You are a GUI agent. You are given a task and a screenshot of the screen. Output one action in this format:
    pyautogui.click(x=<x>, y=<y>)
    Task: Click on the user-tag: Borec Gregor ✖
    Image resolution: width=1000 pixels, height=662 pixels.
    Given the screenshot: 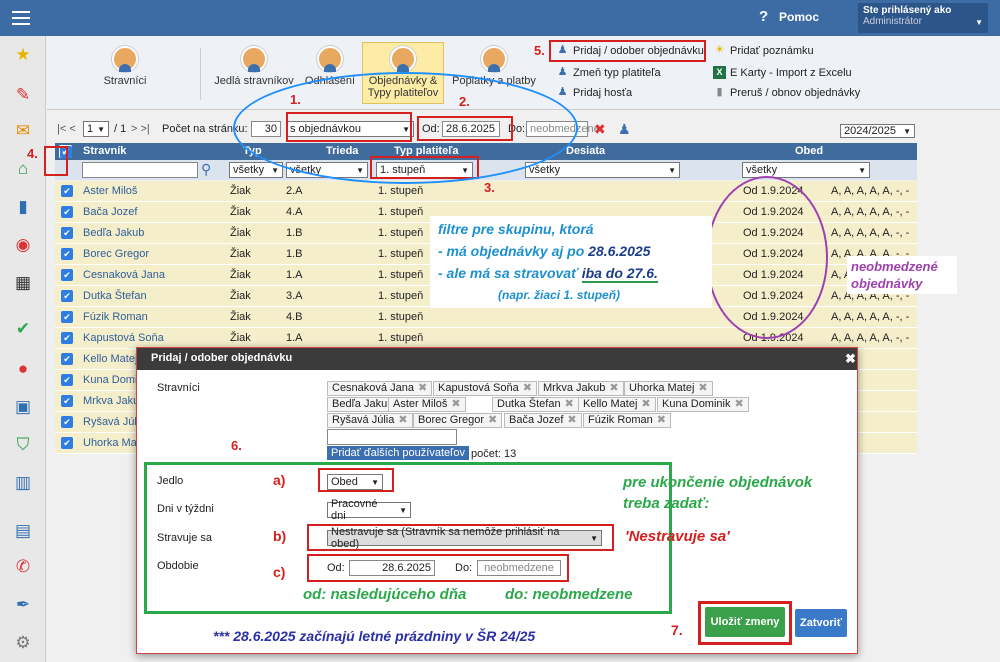 What is the action you would take?
    pyautogui.click(x=458, y=420)
    